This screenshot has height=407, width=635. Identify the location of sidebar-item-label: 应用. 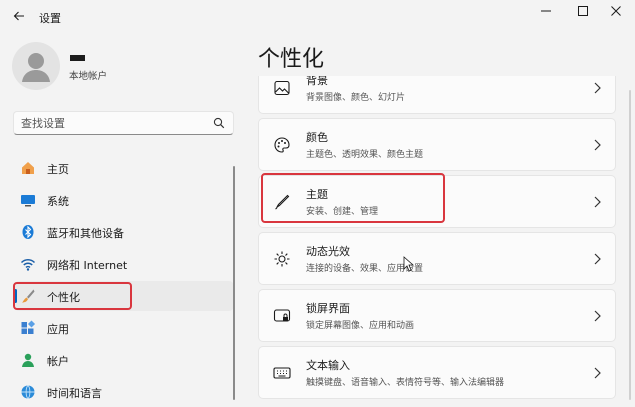
(58, 329).